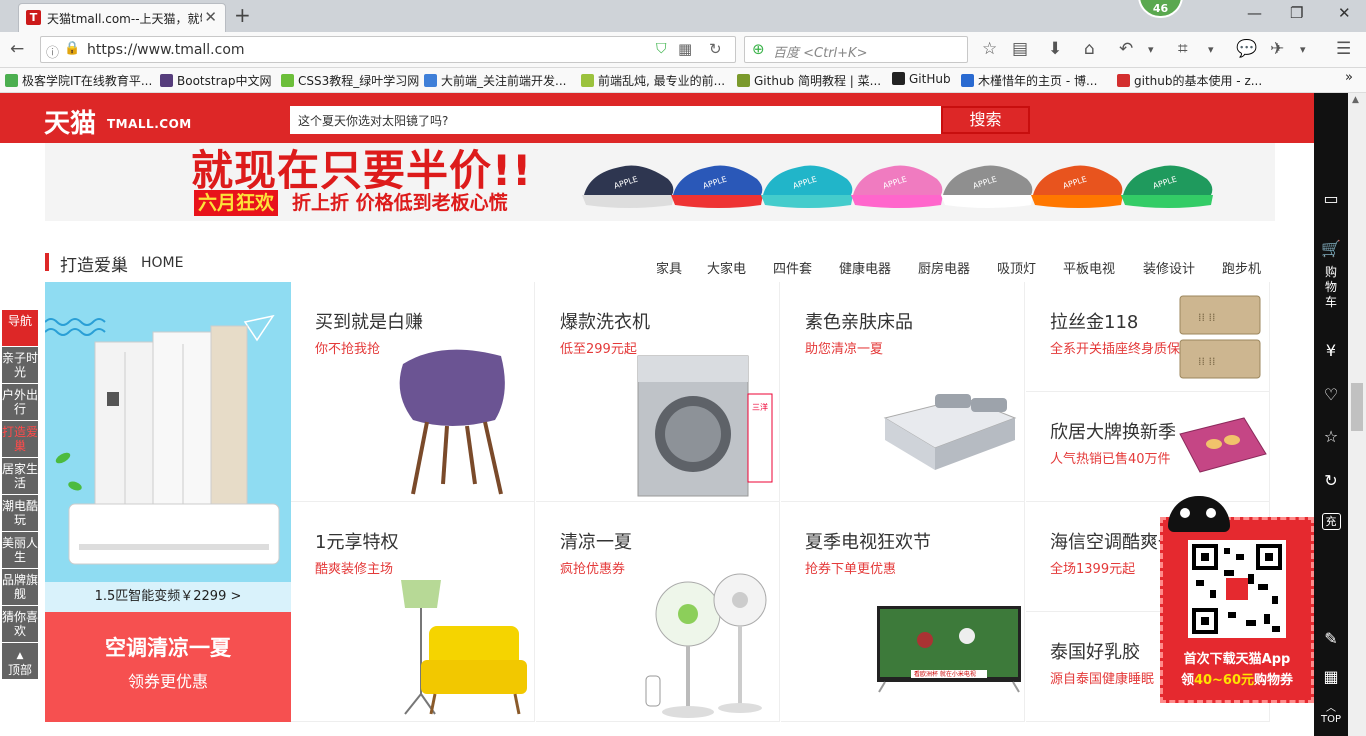 Image resolution: width=1366 pixels, height=736 pixels. Describe the element at coordinates (20, 656) in the screenshot. I see `up-arrow-icon: ▲` at that location.